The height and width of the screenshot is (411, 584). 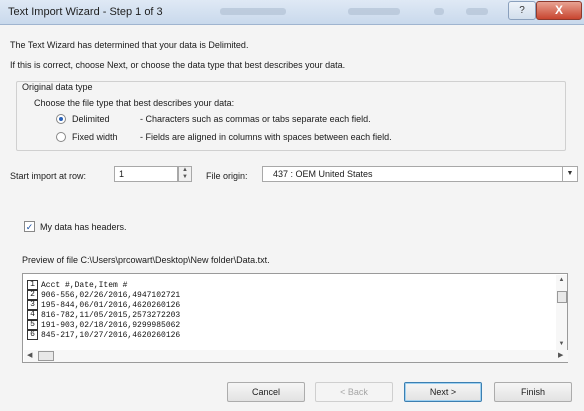 What do you see at coordinates (29, 355) in the screenshot?
I see `scroll-left-icon: ◀` at bounding box center [29, 355].